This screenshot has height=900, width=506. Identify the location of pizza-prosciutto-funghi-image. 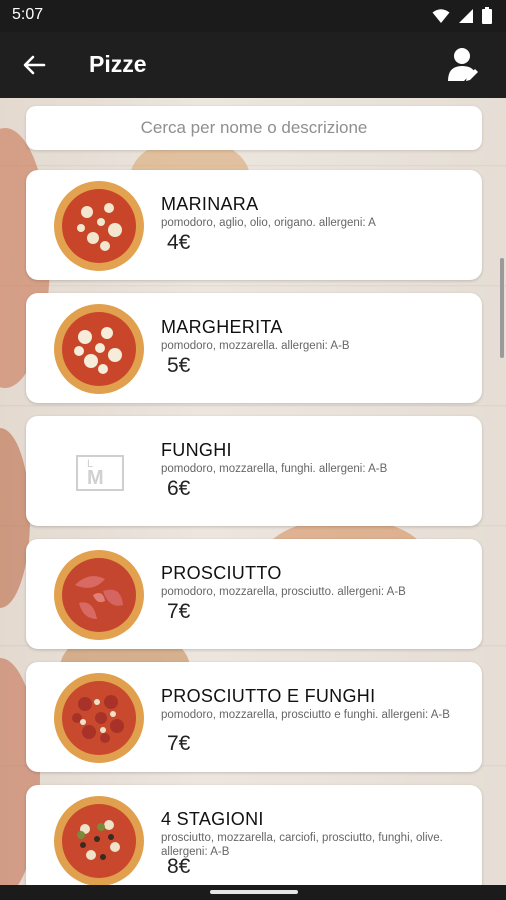
(99, 718).